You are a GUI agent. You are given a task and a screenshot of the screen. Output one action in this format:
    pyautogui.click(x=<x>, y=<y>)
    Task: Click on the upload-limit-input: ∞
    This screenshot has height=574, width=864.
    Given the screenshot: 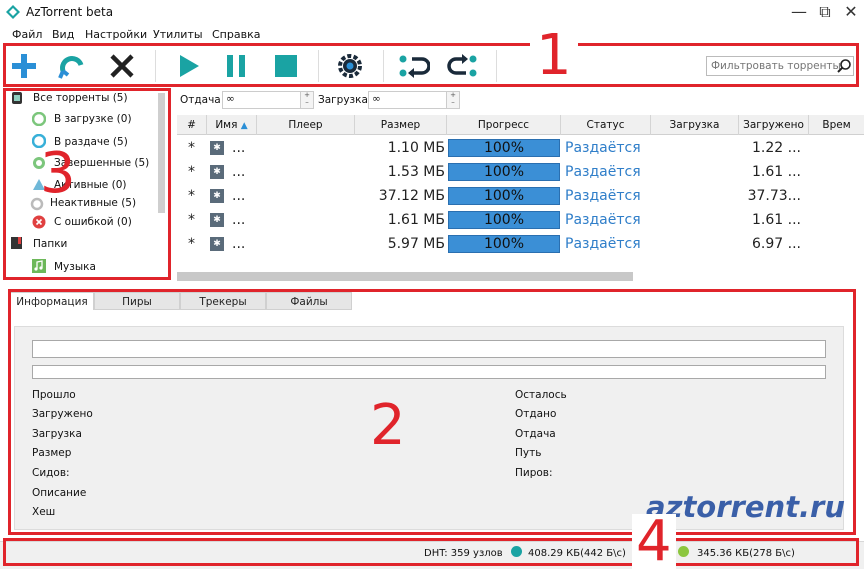 What is the action you would take?
    pyautogui.click(x=263, y=100)
    